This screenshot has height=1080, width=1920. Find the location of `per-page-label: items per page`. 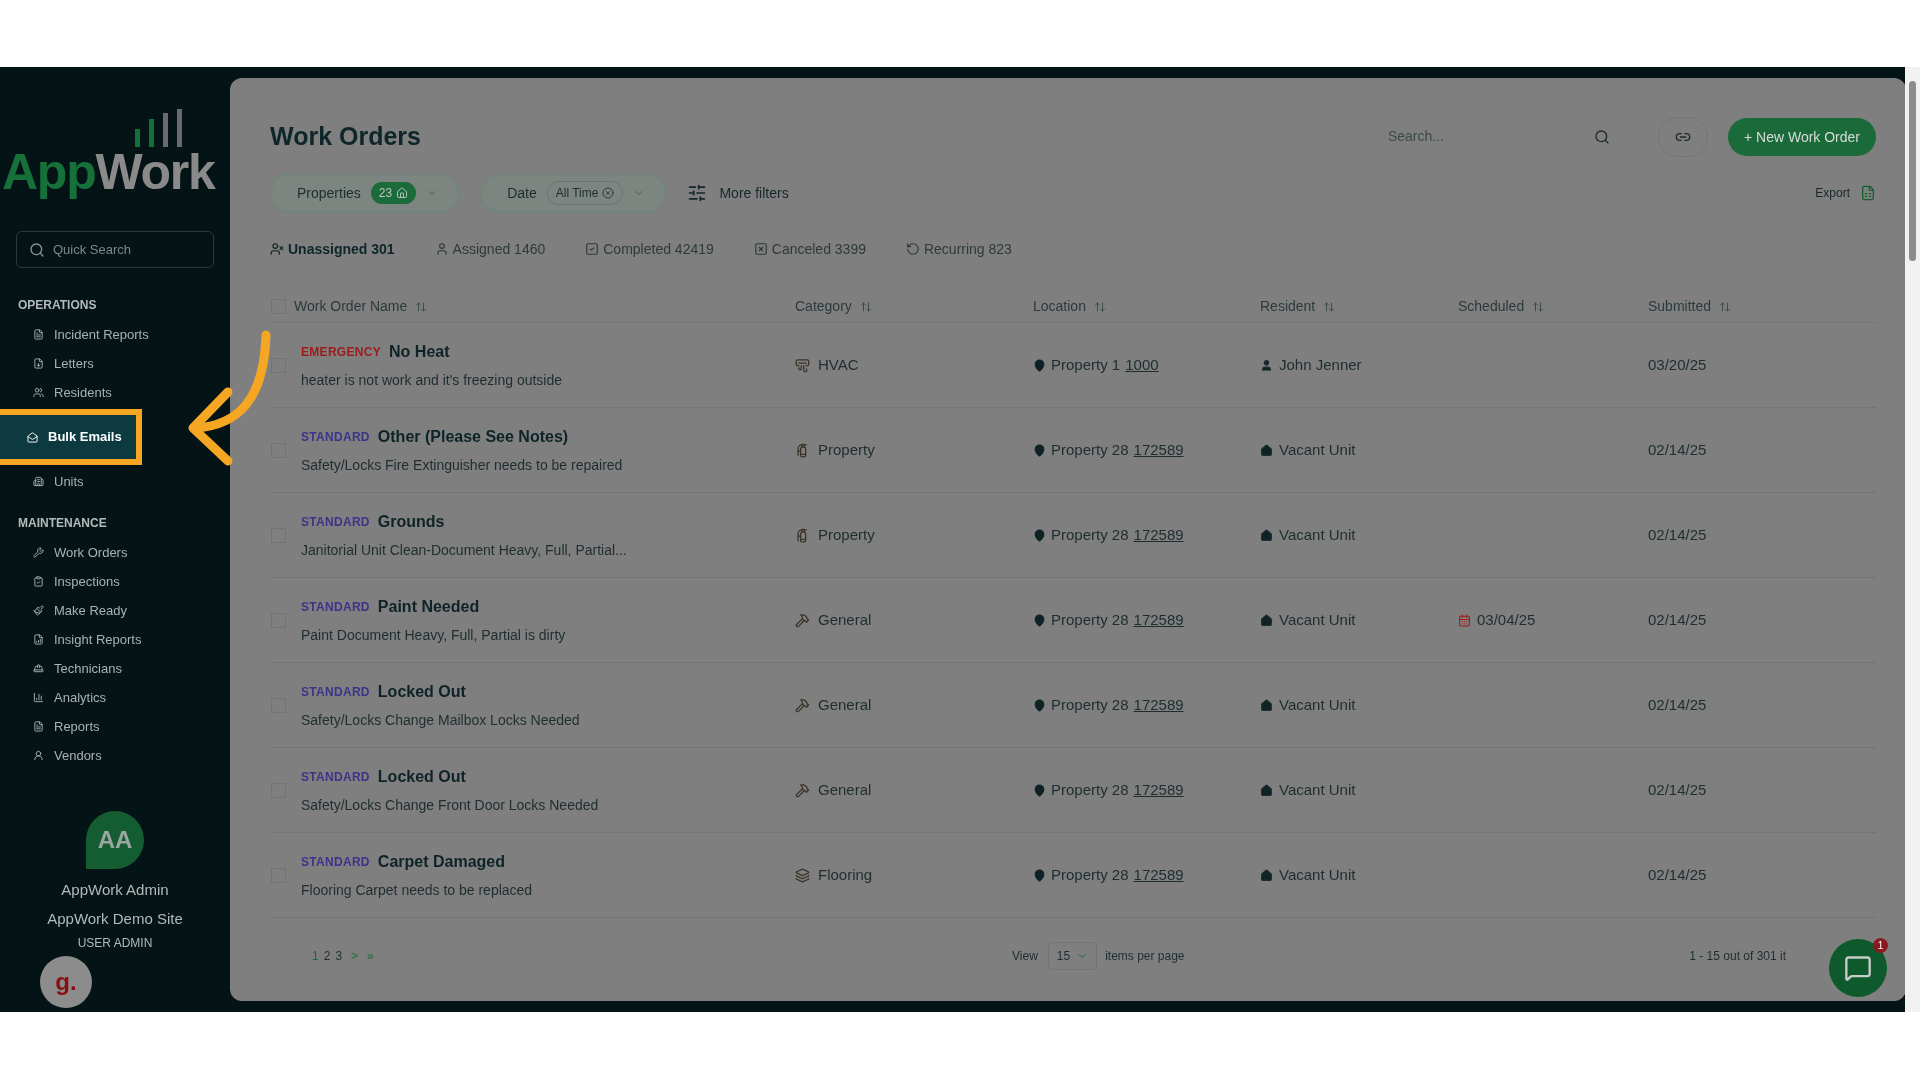

per-page-label: items per page is located at coordinates (1145, 956).